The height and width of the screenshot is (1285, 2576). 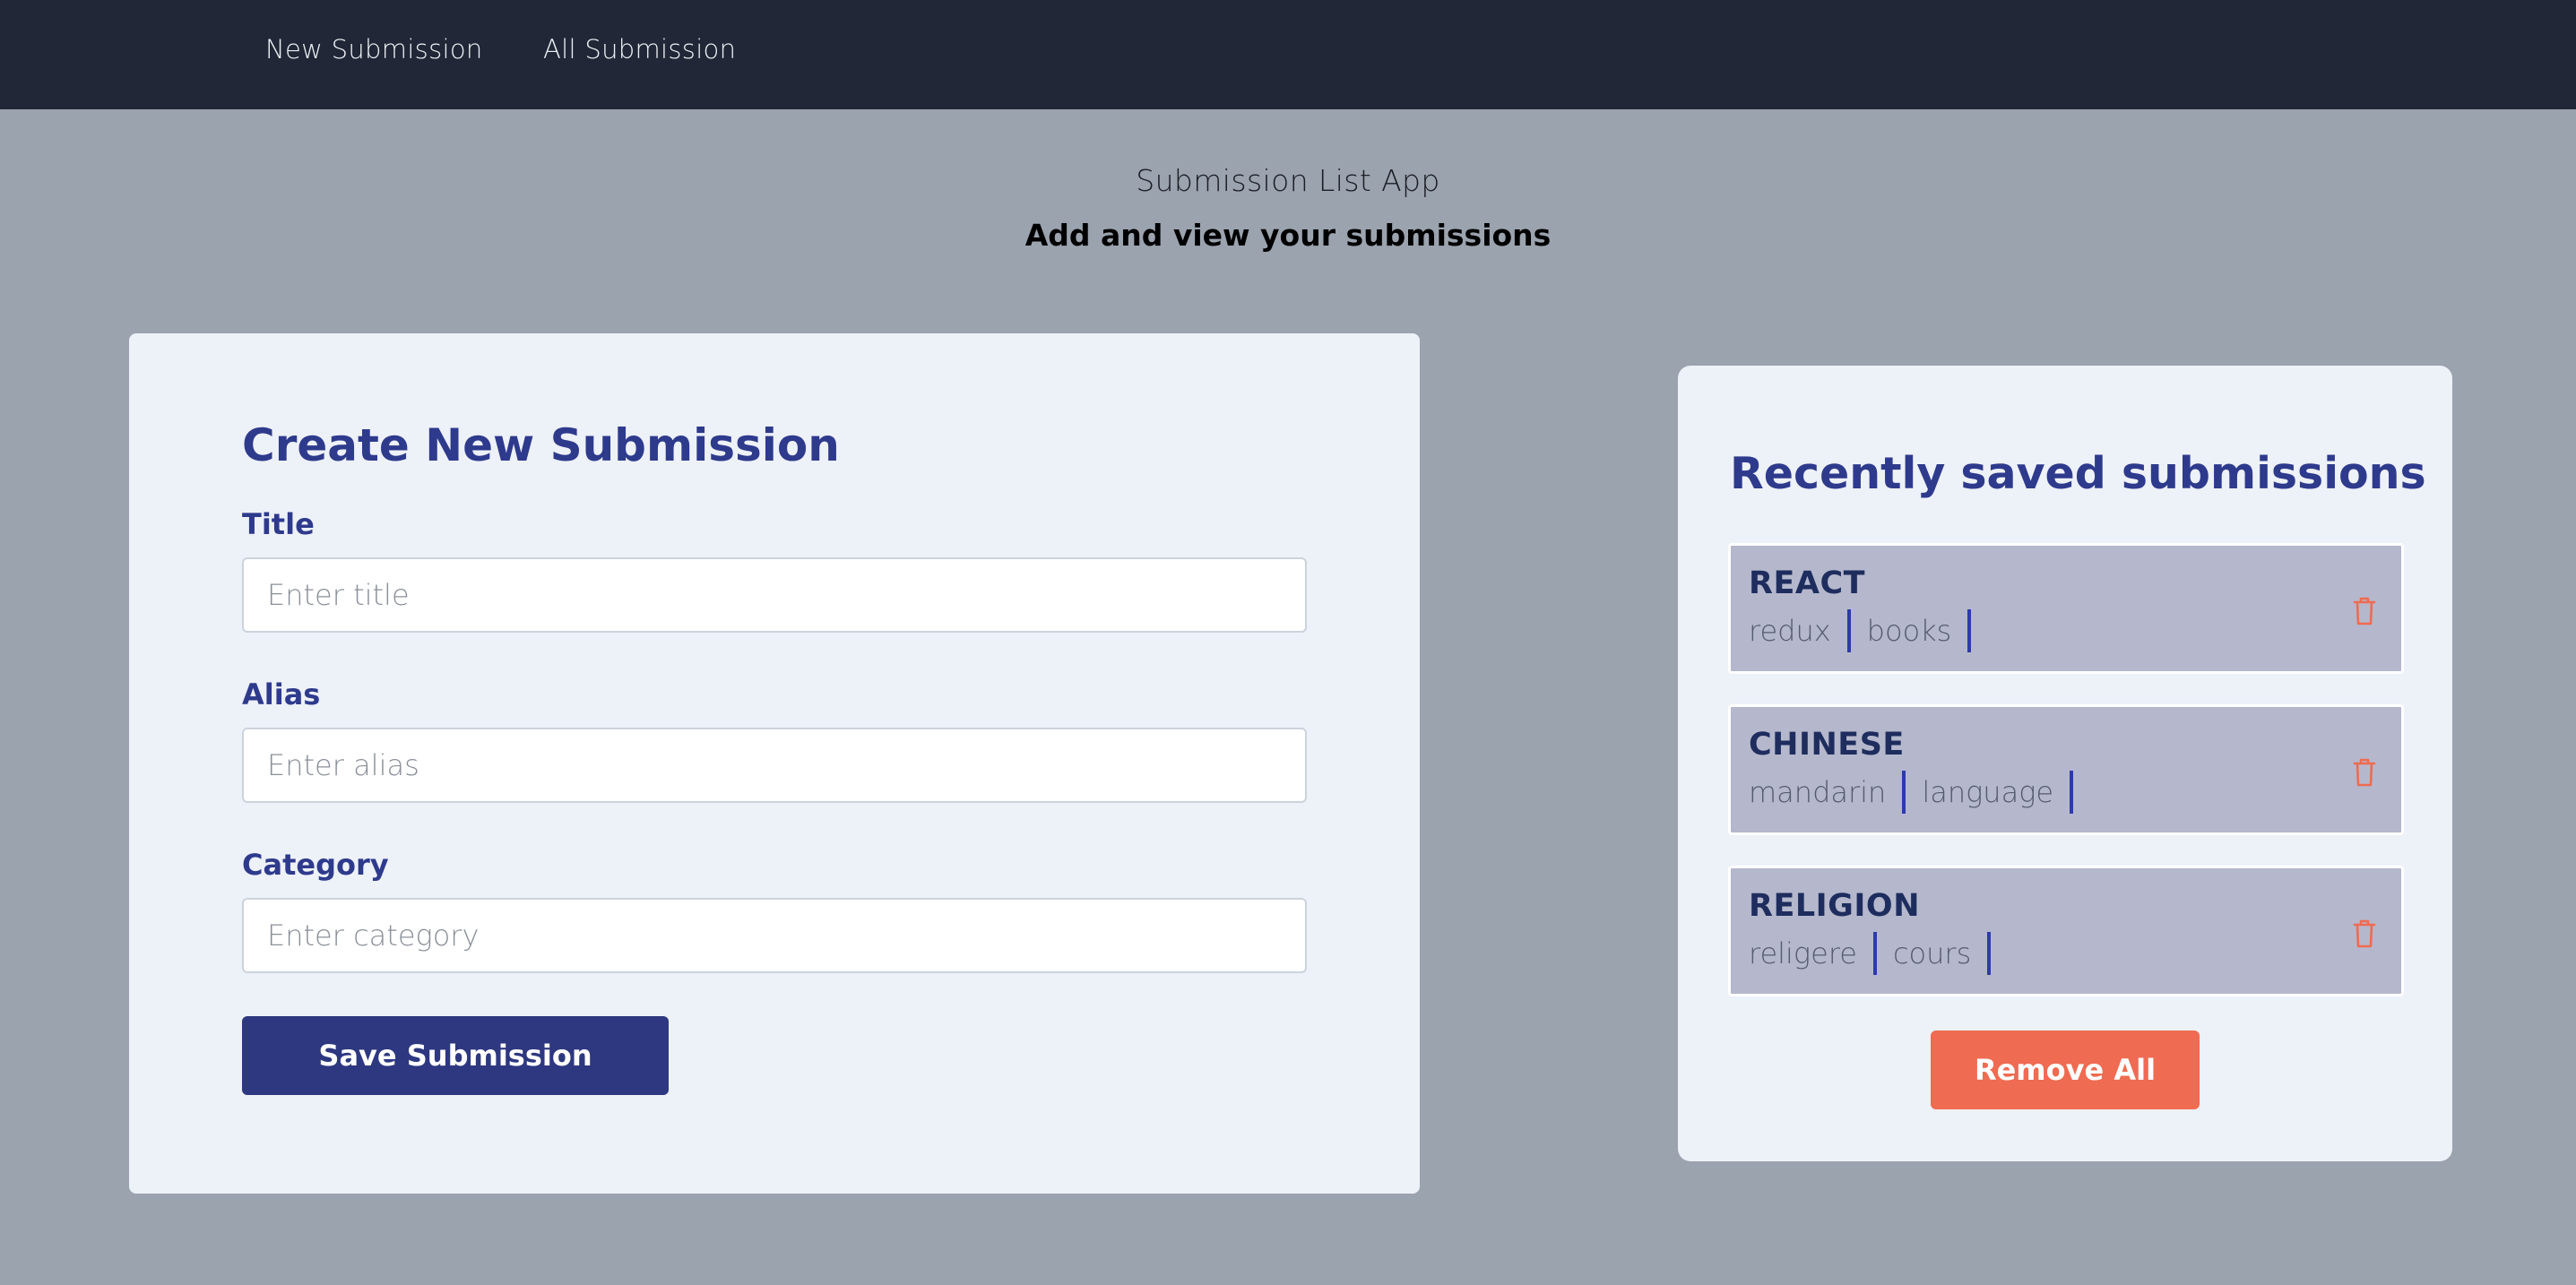 I want to click on submission-tag: books, so click(x=1919, y=631).